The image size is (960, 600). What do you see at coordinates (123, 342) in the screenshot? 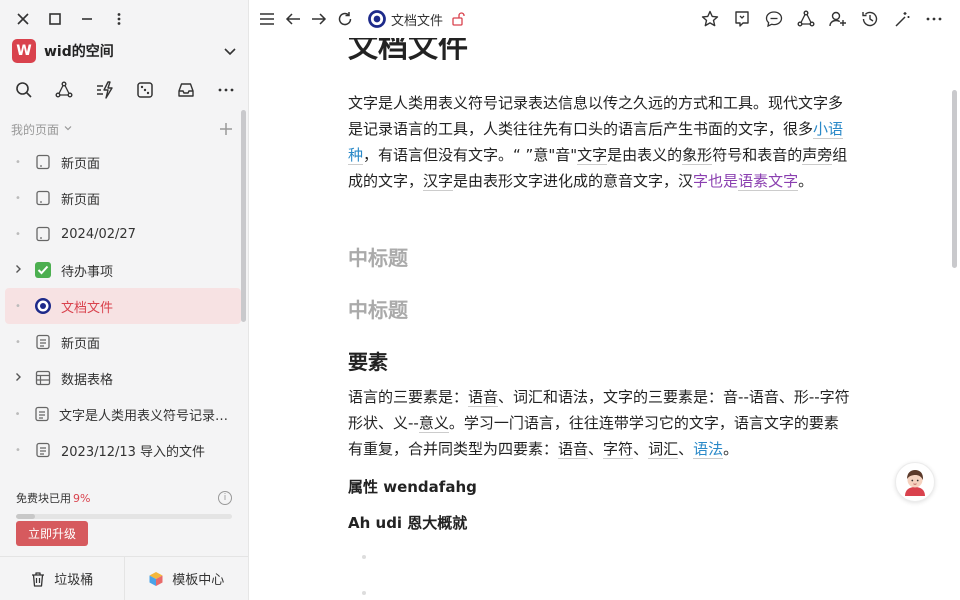
I see `sidebar-item-page-3: • 新页面` at bounding box center [123, 342].